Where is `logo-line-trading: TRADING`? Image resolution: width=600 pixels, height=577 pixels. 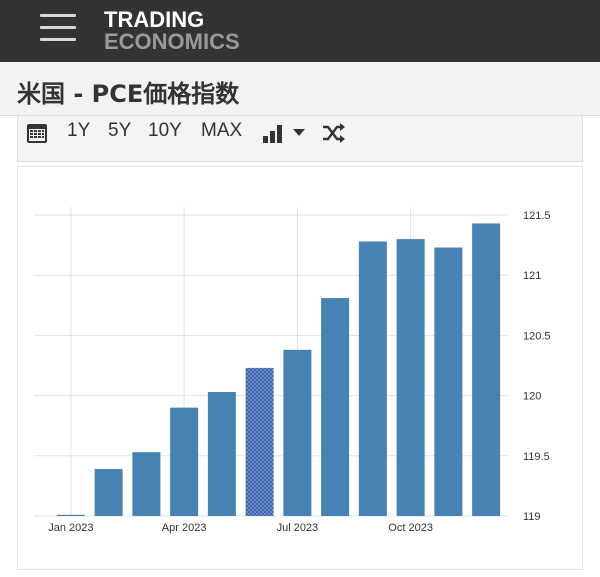 logo-line-trading: TRADING is located at coordinates (154, 19).